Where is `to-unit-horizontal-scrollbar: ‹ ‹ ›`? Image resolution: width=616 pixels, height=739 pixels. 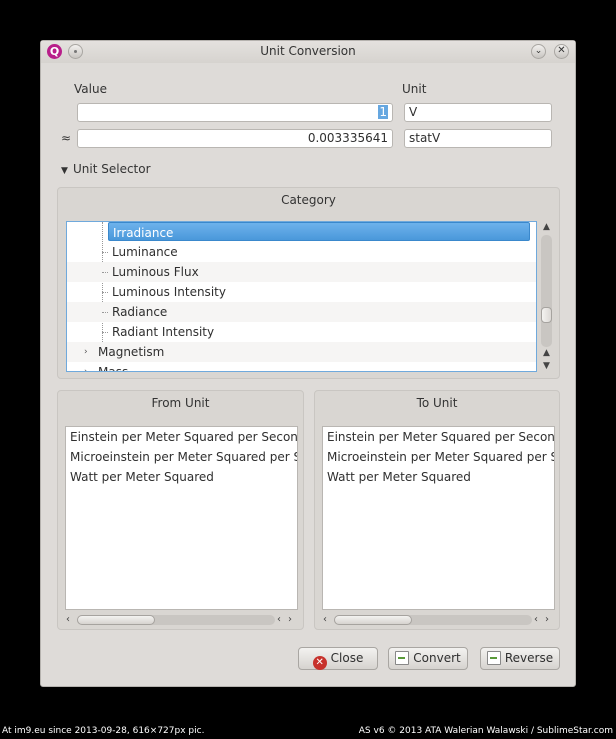 to-unit-horizontal-scrollbar: ‹ ‹ › is located at coordinates (438, 620).